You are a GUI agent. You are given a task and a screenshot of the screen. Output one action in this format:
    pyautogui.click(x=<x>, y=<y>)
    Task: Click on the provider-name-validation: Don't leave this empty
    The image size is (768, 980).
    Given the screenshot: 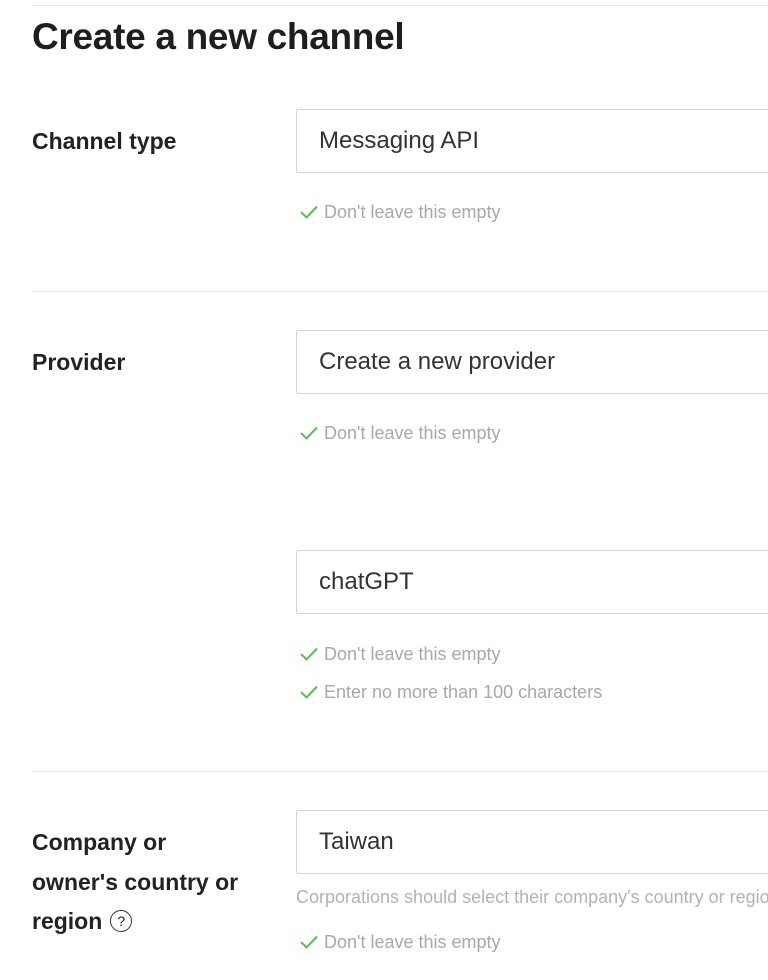 What is the action you would take?
    pyautogui.click(x=400, y=654)
    